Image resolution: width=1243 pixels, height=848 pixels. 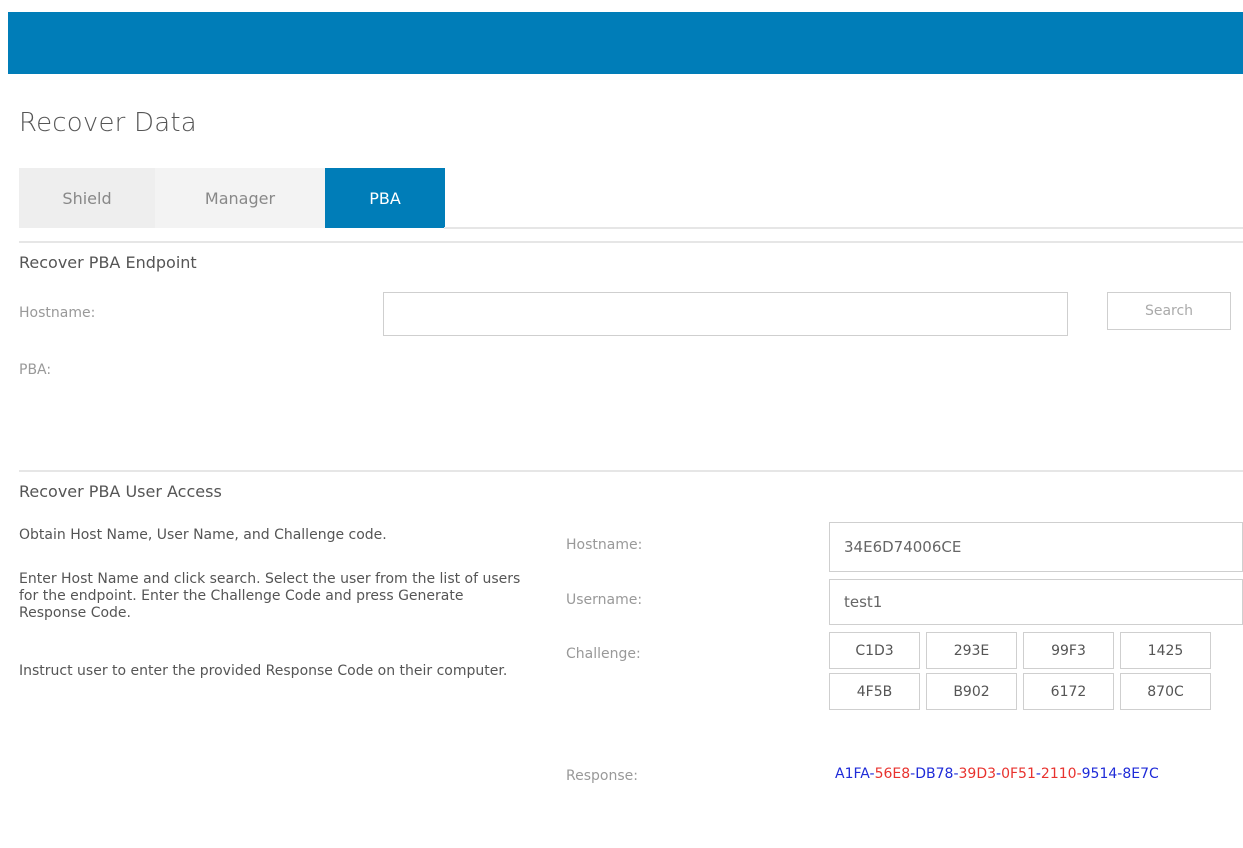 What do you see at coordinates (1140, 774) in the screenshot?
I see `response-code-segment: 8E7C` at bounding box center [1140, 774].